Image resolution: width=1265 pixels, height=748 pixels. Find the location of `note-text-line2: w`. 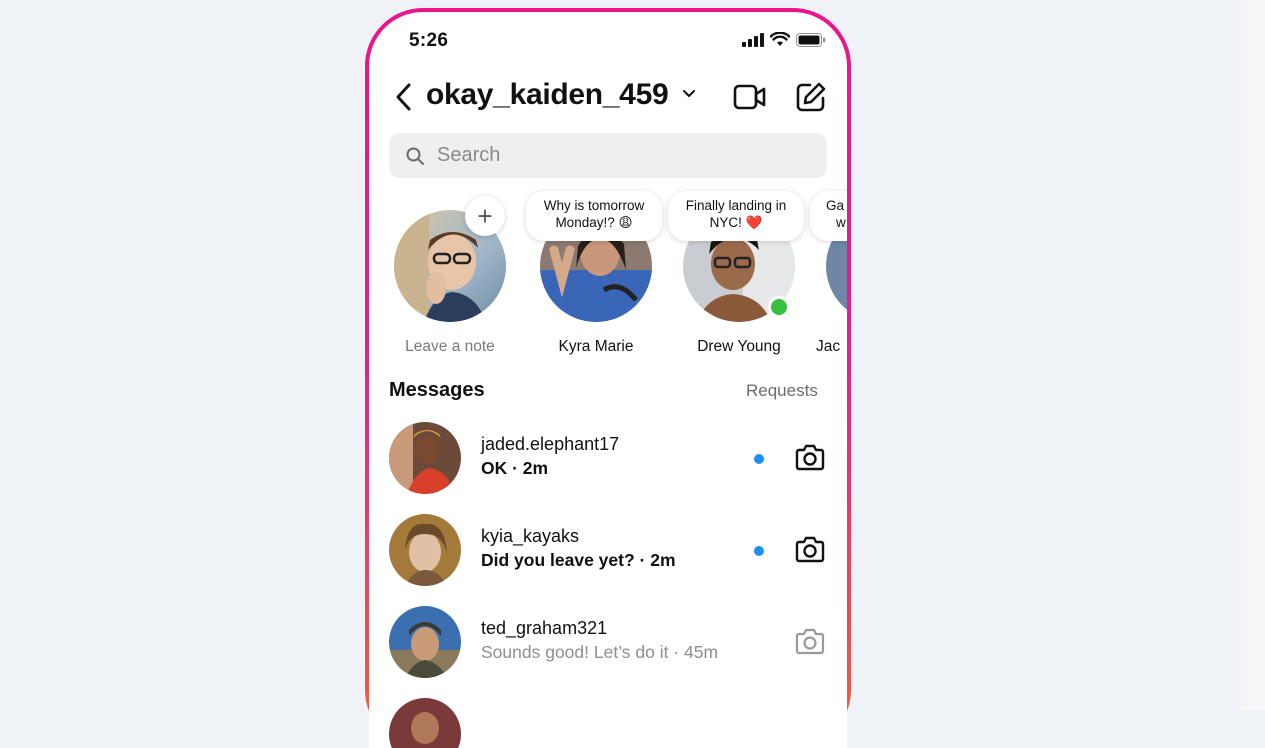

note-text-line2: w is located at coordinates (841, 222).